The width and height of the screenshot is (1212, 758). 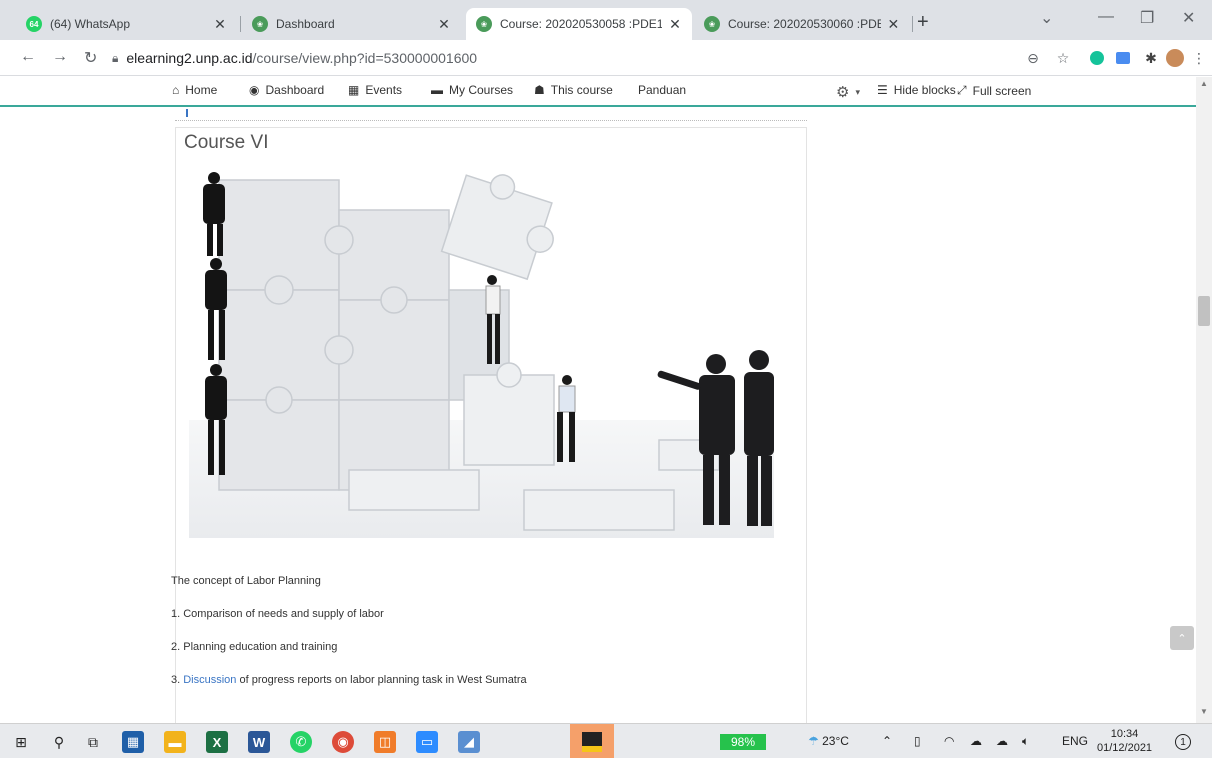 I want to click on hide-blocks-button: ☰ Hide blocks, so click(x=916, y=90).